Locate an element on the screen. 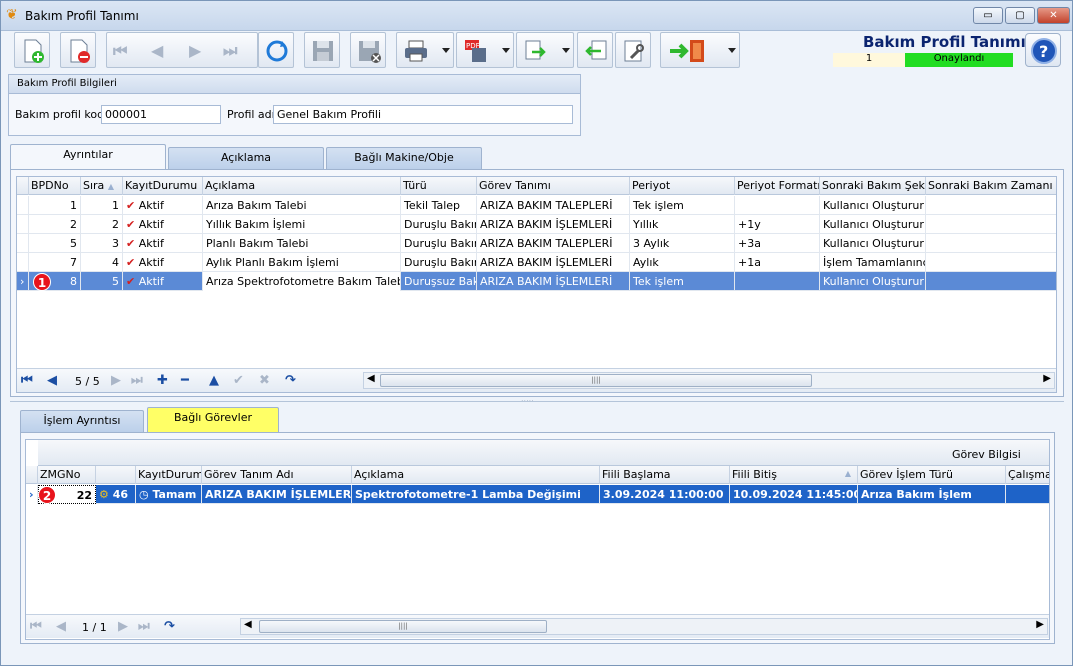  col-task-icon is located at coordinates (116, 475).